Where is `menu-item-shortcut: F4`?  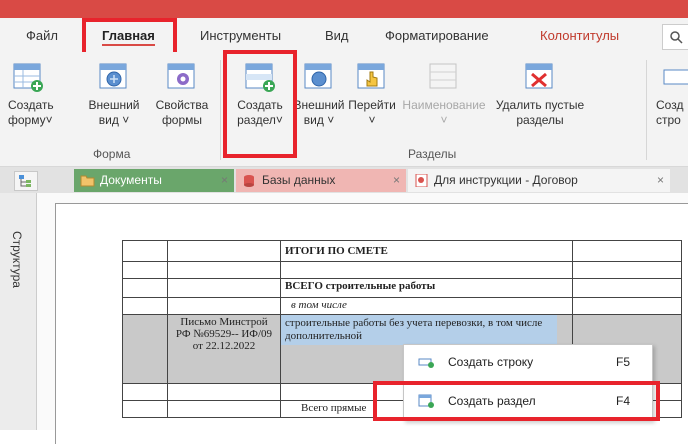 menu-item-shortcut: F4 is located at coordinates (622, 401).